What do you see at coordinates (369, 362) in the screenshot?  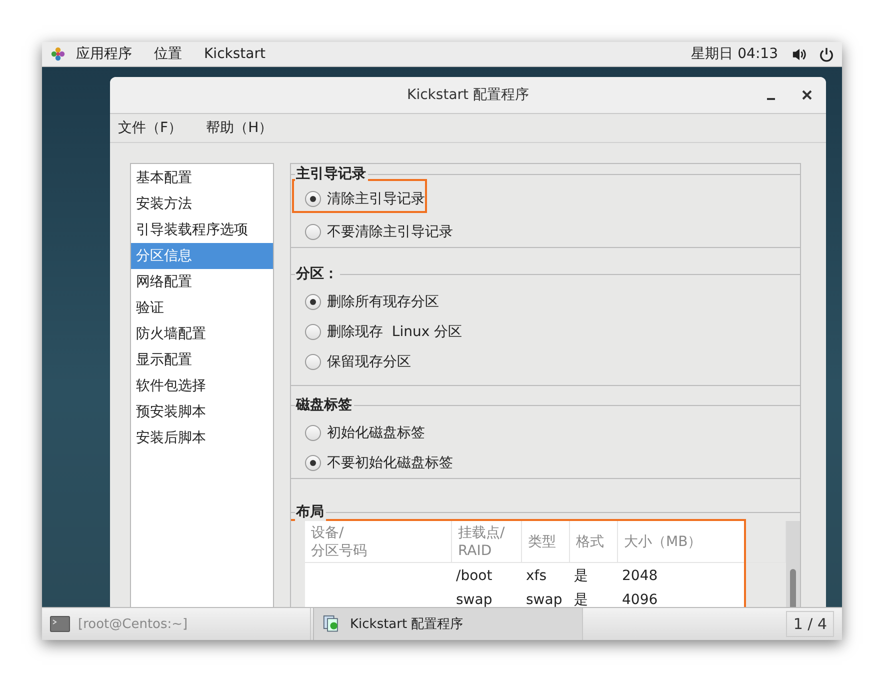 I see `radio-label: 保留现存分区` at bounding box center [369, 362].